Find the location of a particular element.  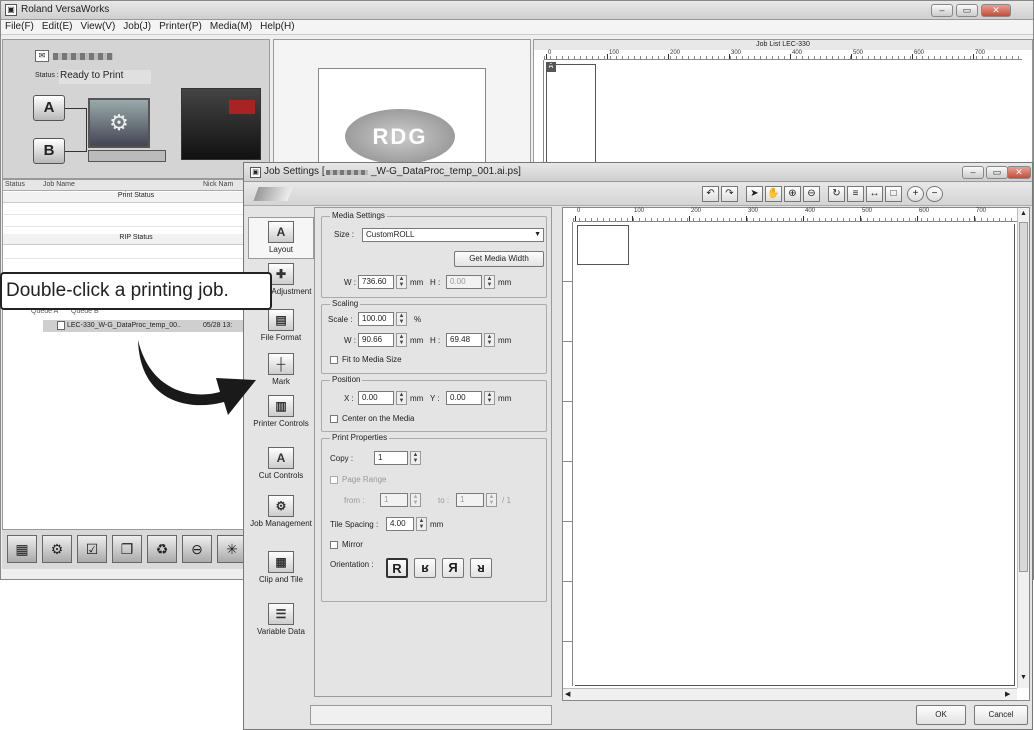

orientation-0-button: R is located at coordinates (397, 568).